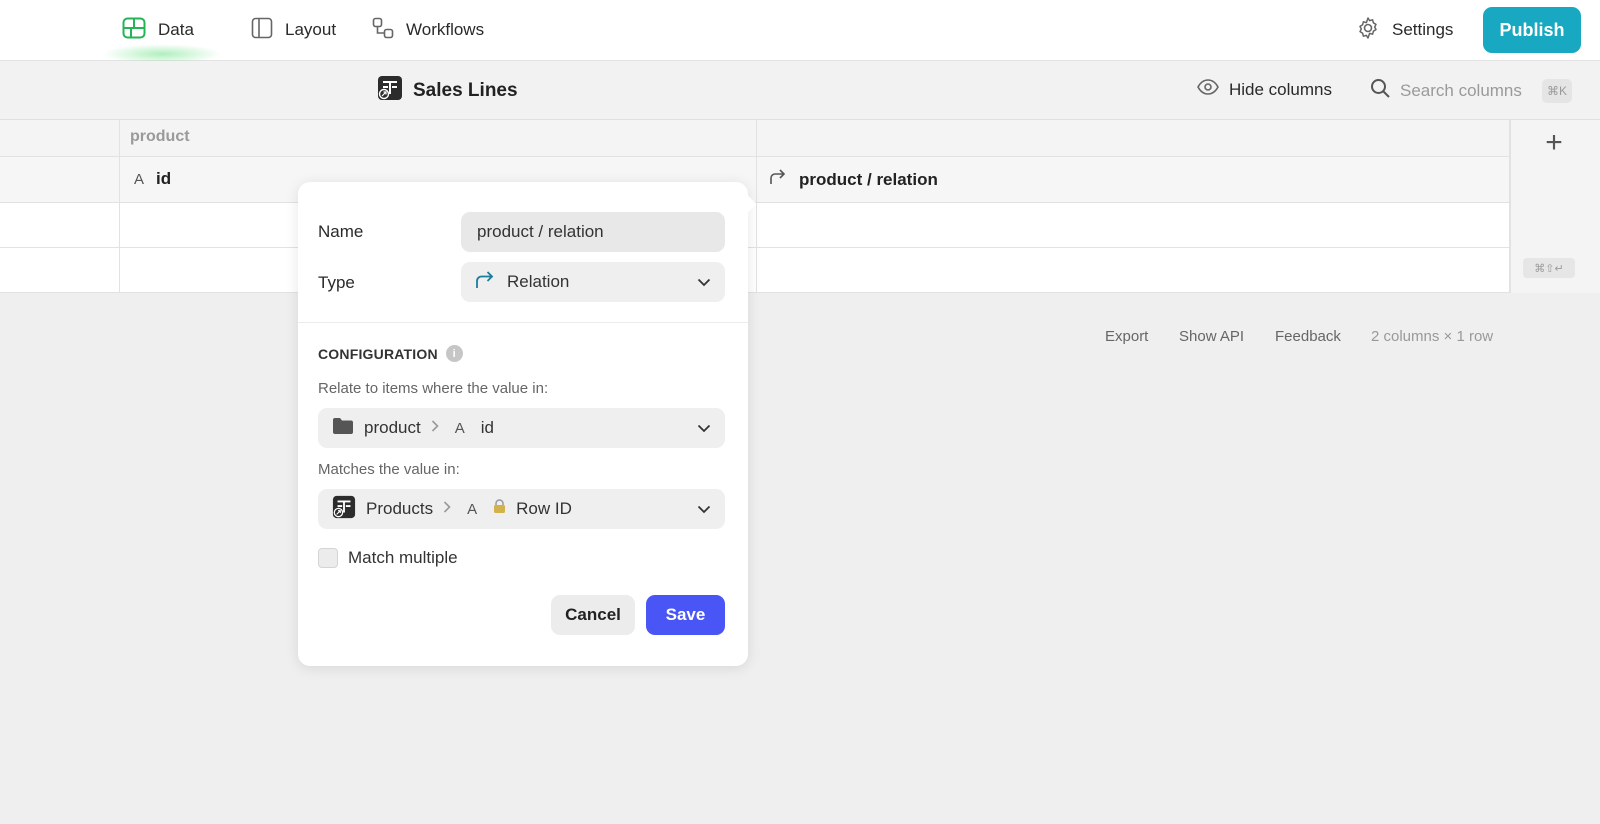 The width and height of the screenshot is (1600, 824). Describe the element at coordinates (262, 30) in the screenshot. I see `layout-icon` at that location.